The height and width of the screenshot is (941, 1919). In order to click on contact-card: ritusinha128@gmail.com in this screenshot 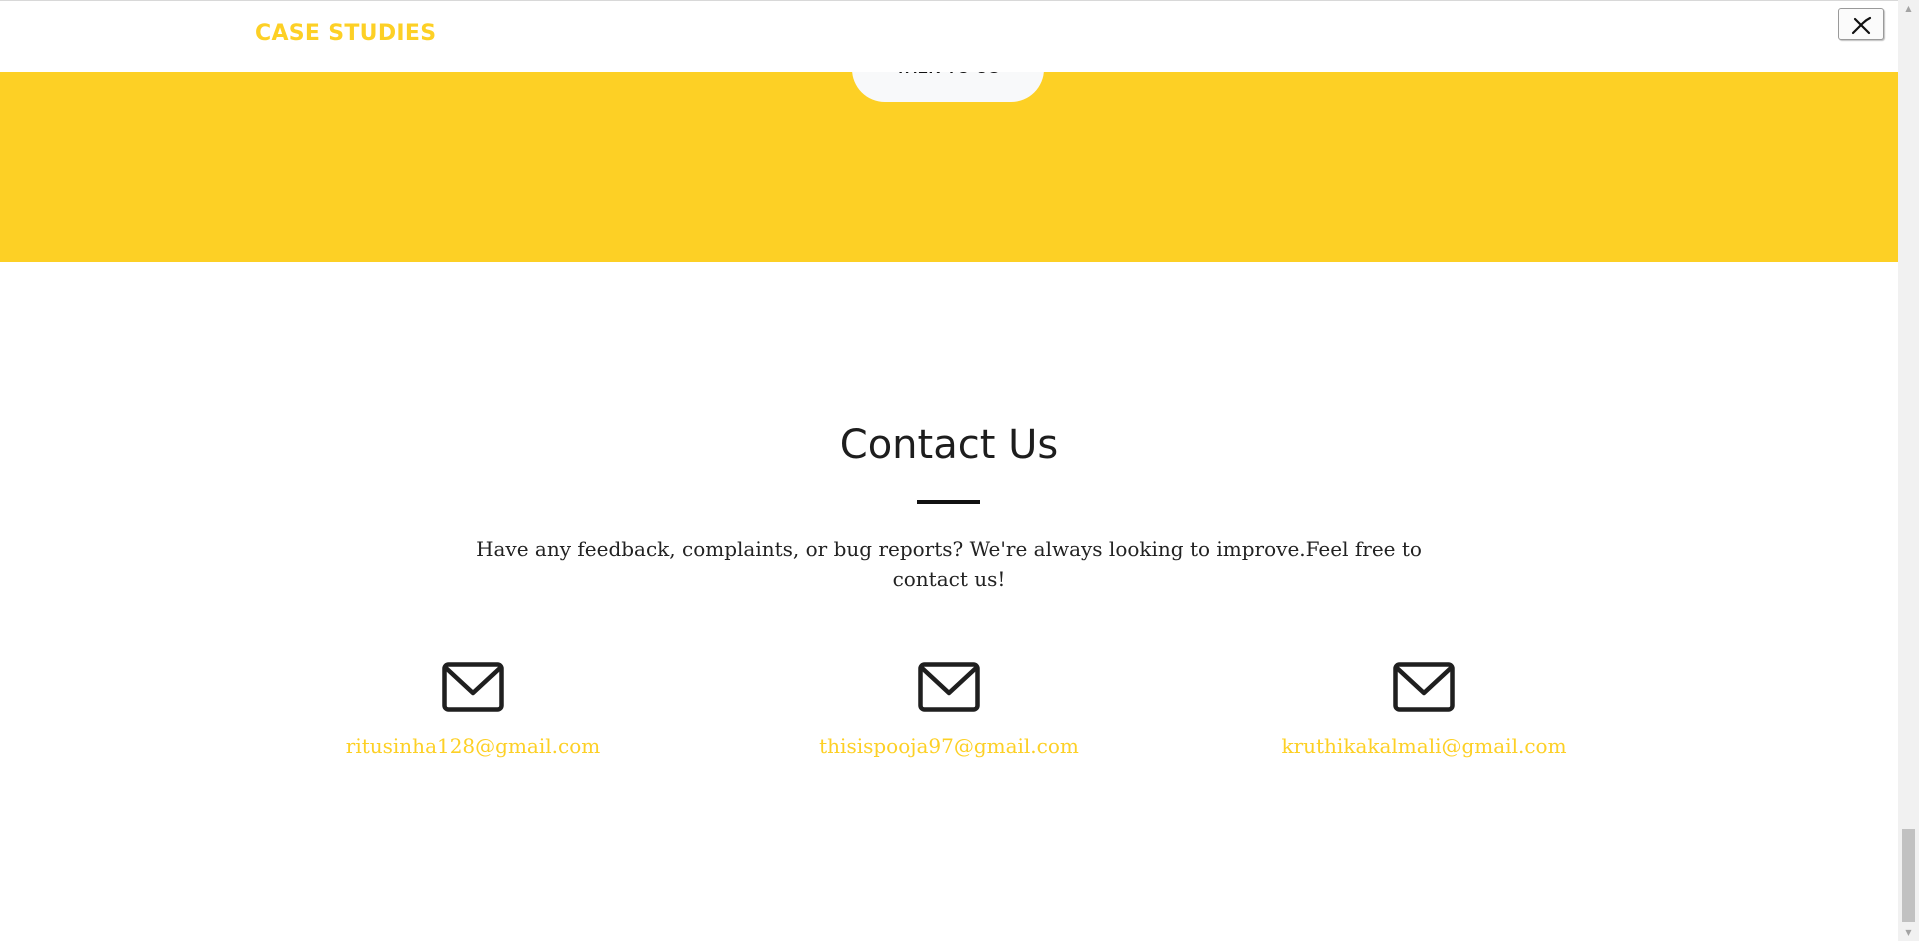, I will do `click(473, 710)`.